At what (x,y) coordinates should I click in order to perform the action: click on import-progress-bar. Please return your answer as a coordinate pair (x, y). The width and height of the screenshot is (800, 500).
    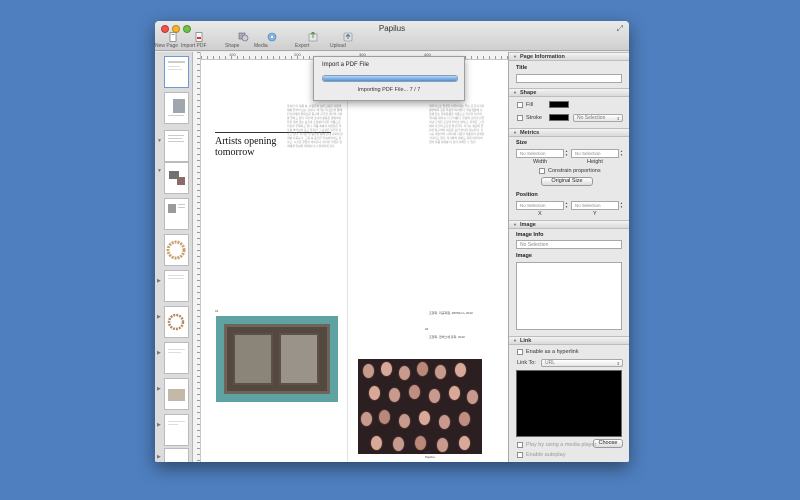
    Looking at the image, I should click on (390, 78).